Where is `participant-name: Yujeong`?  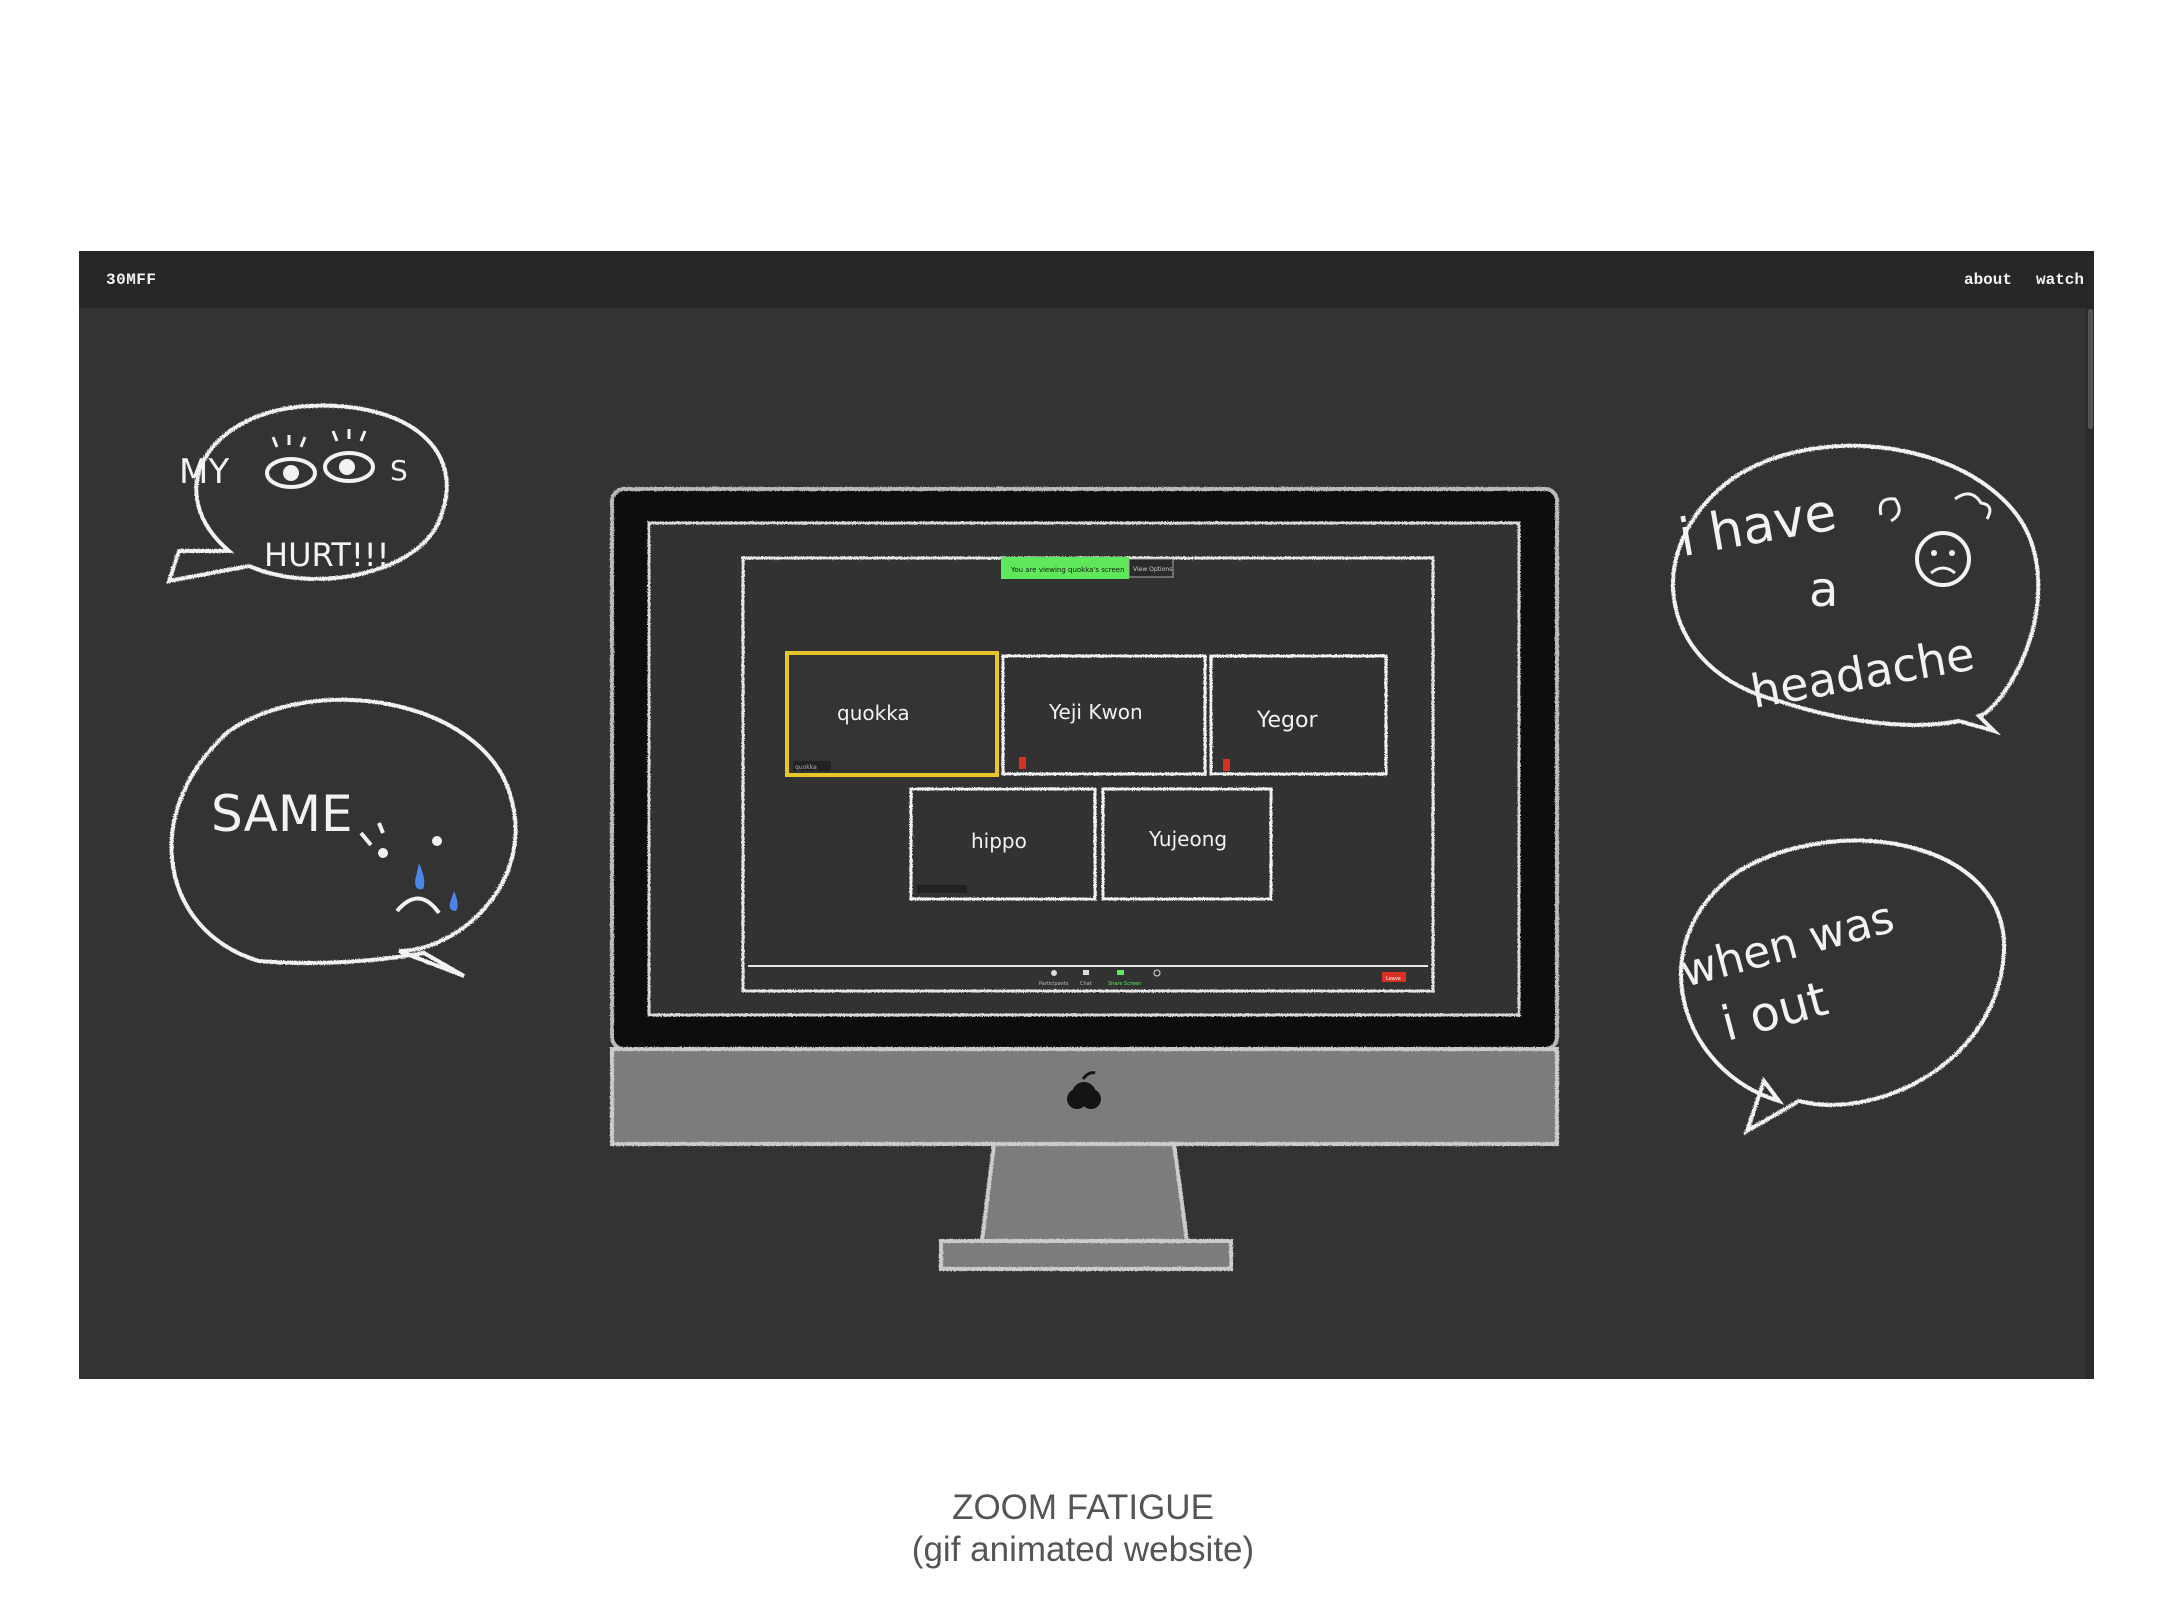
participant-name: Yujeong is located at coordinates (1187, 839).